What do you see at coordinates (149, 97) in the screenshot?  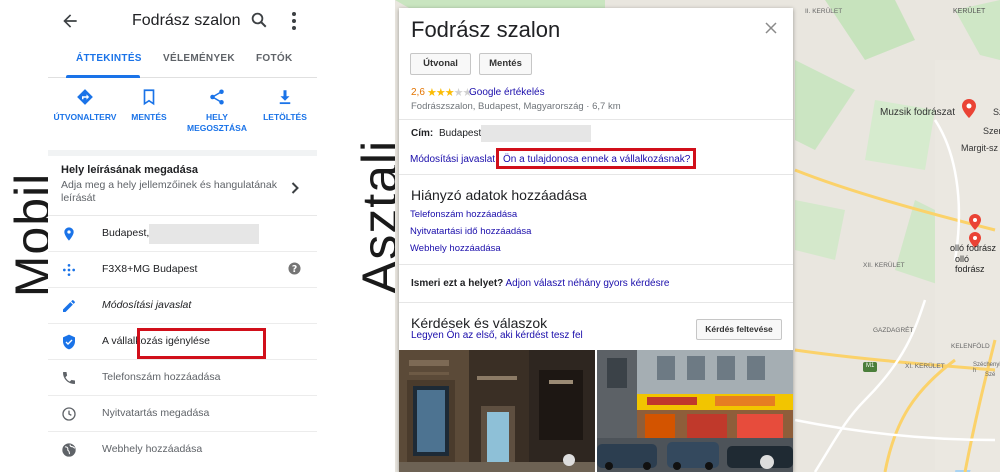 I see `bookmark-icon` at bounding box center [149, 97].